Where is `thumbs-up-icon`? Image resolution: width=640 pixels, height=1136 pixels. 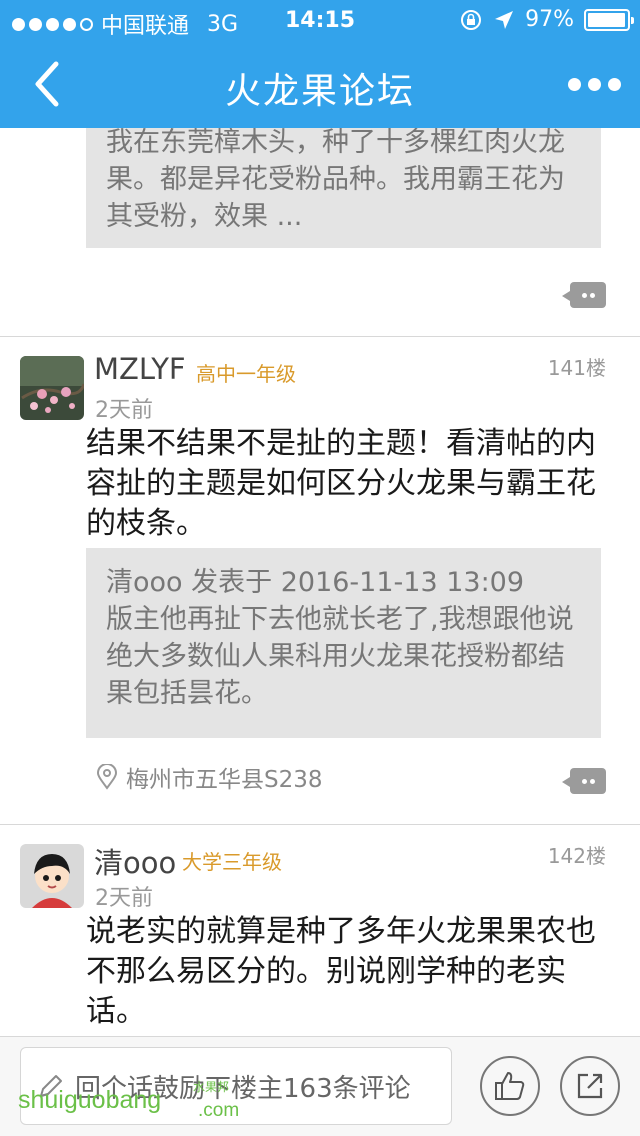
thumbs-up-icon is located at coordinates (510, 1086).